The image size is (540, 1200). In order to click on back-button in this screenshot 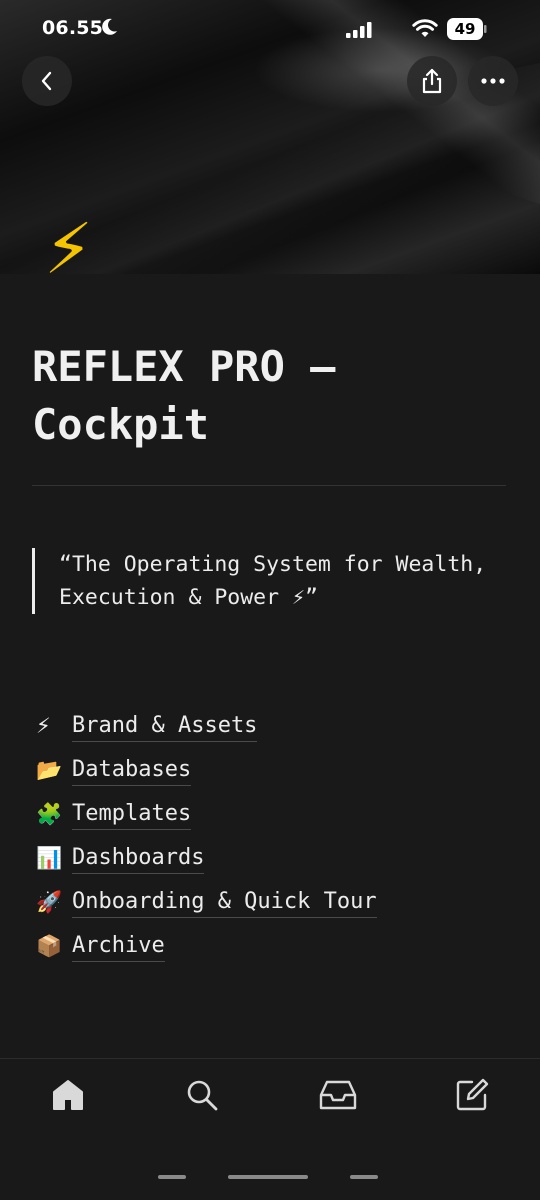, I will do `click(47, 81)`.